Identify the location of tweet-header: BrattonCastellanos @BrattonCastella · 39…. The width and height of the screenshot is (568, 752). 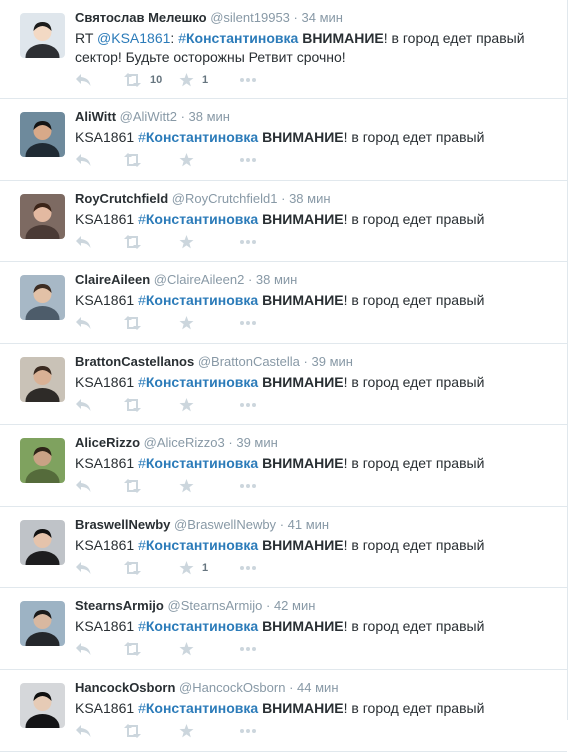
(317, 362).